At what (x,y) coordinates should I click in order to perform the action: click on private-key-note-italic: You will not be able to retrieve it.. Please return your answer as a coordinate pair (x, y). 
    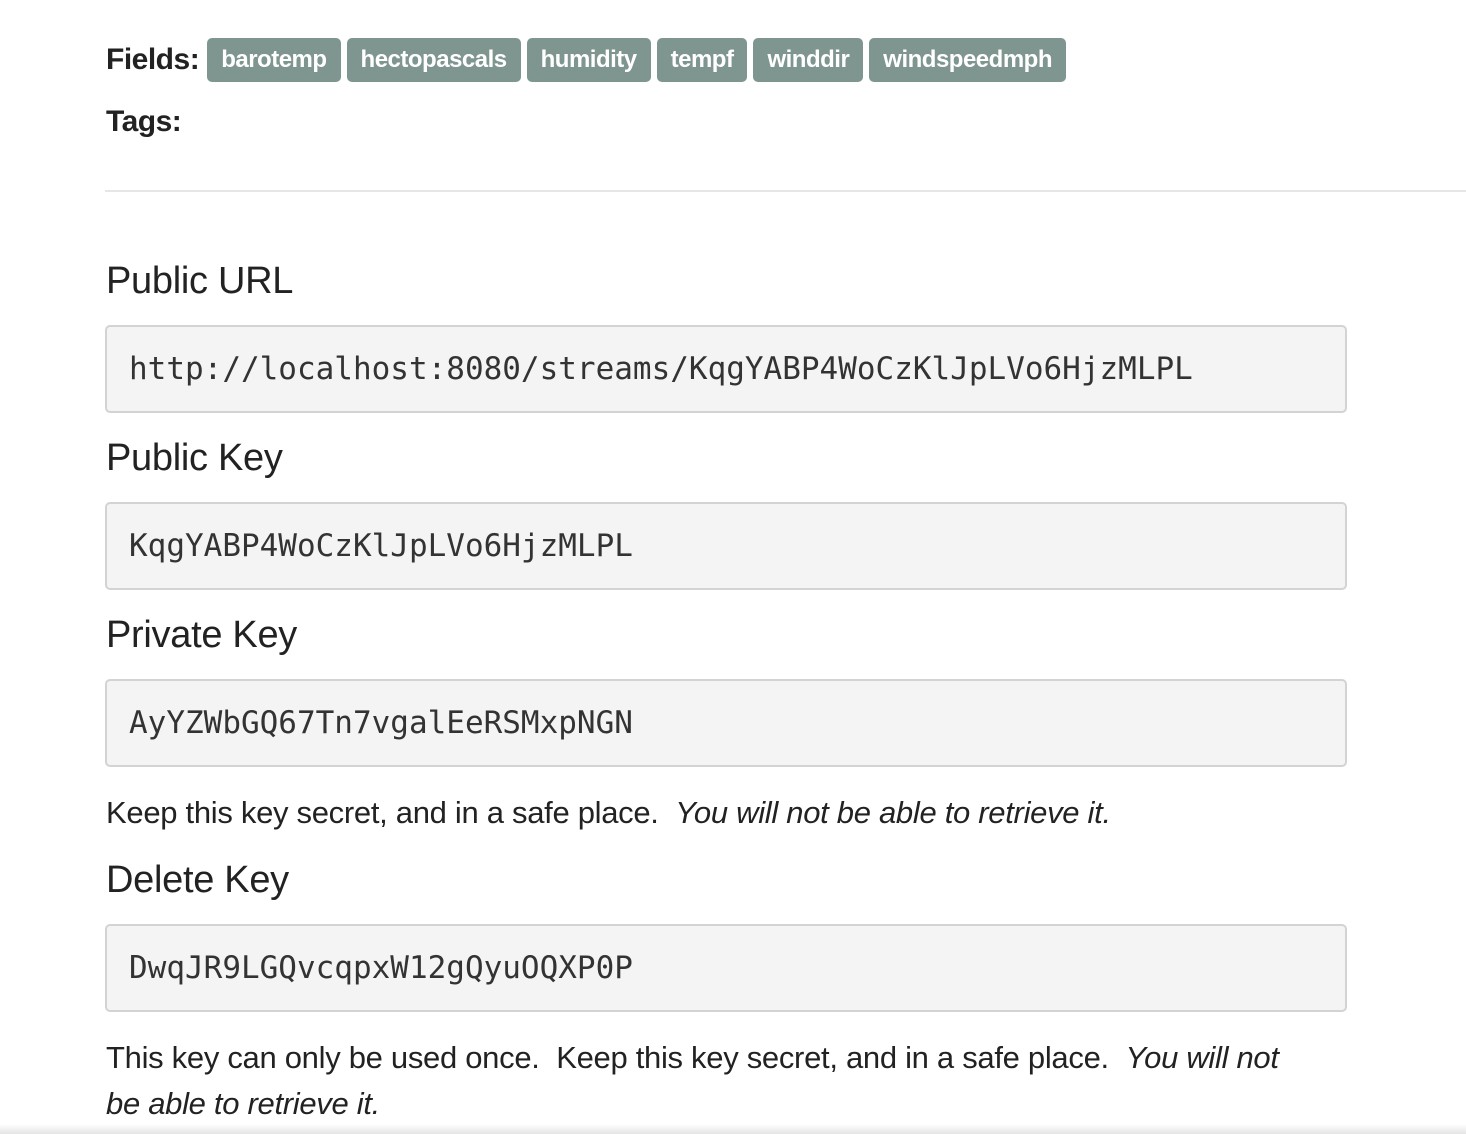
    Looking at the image, I should click on (893, 812).